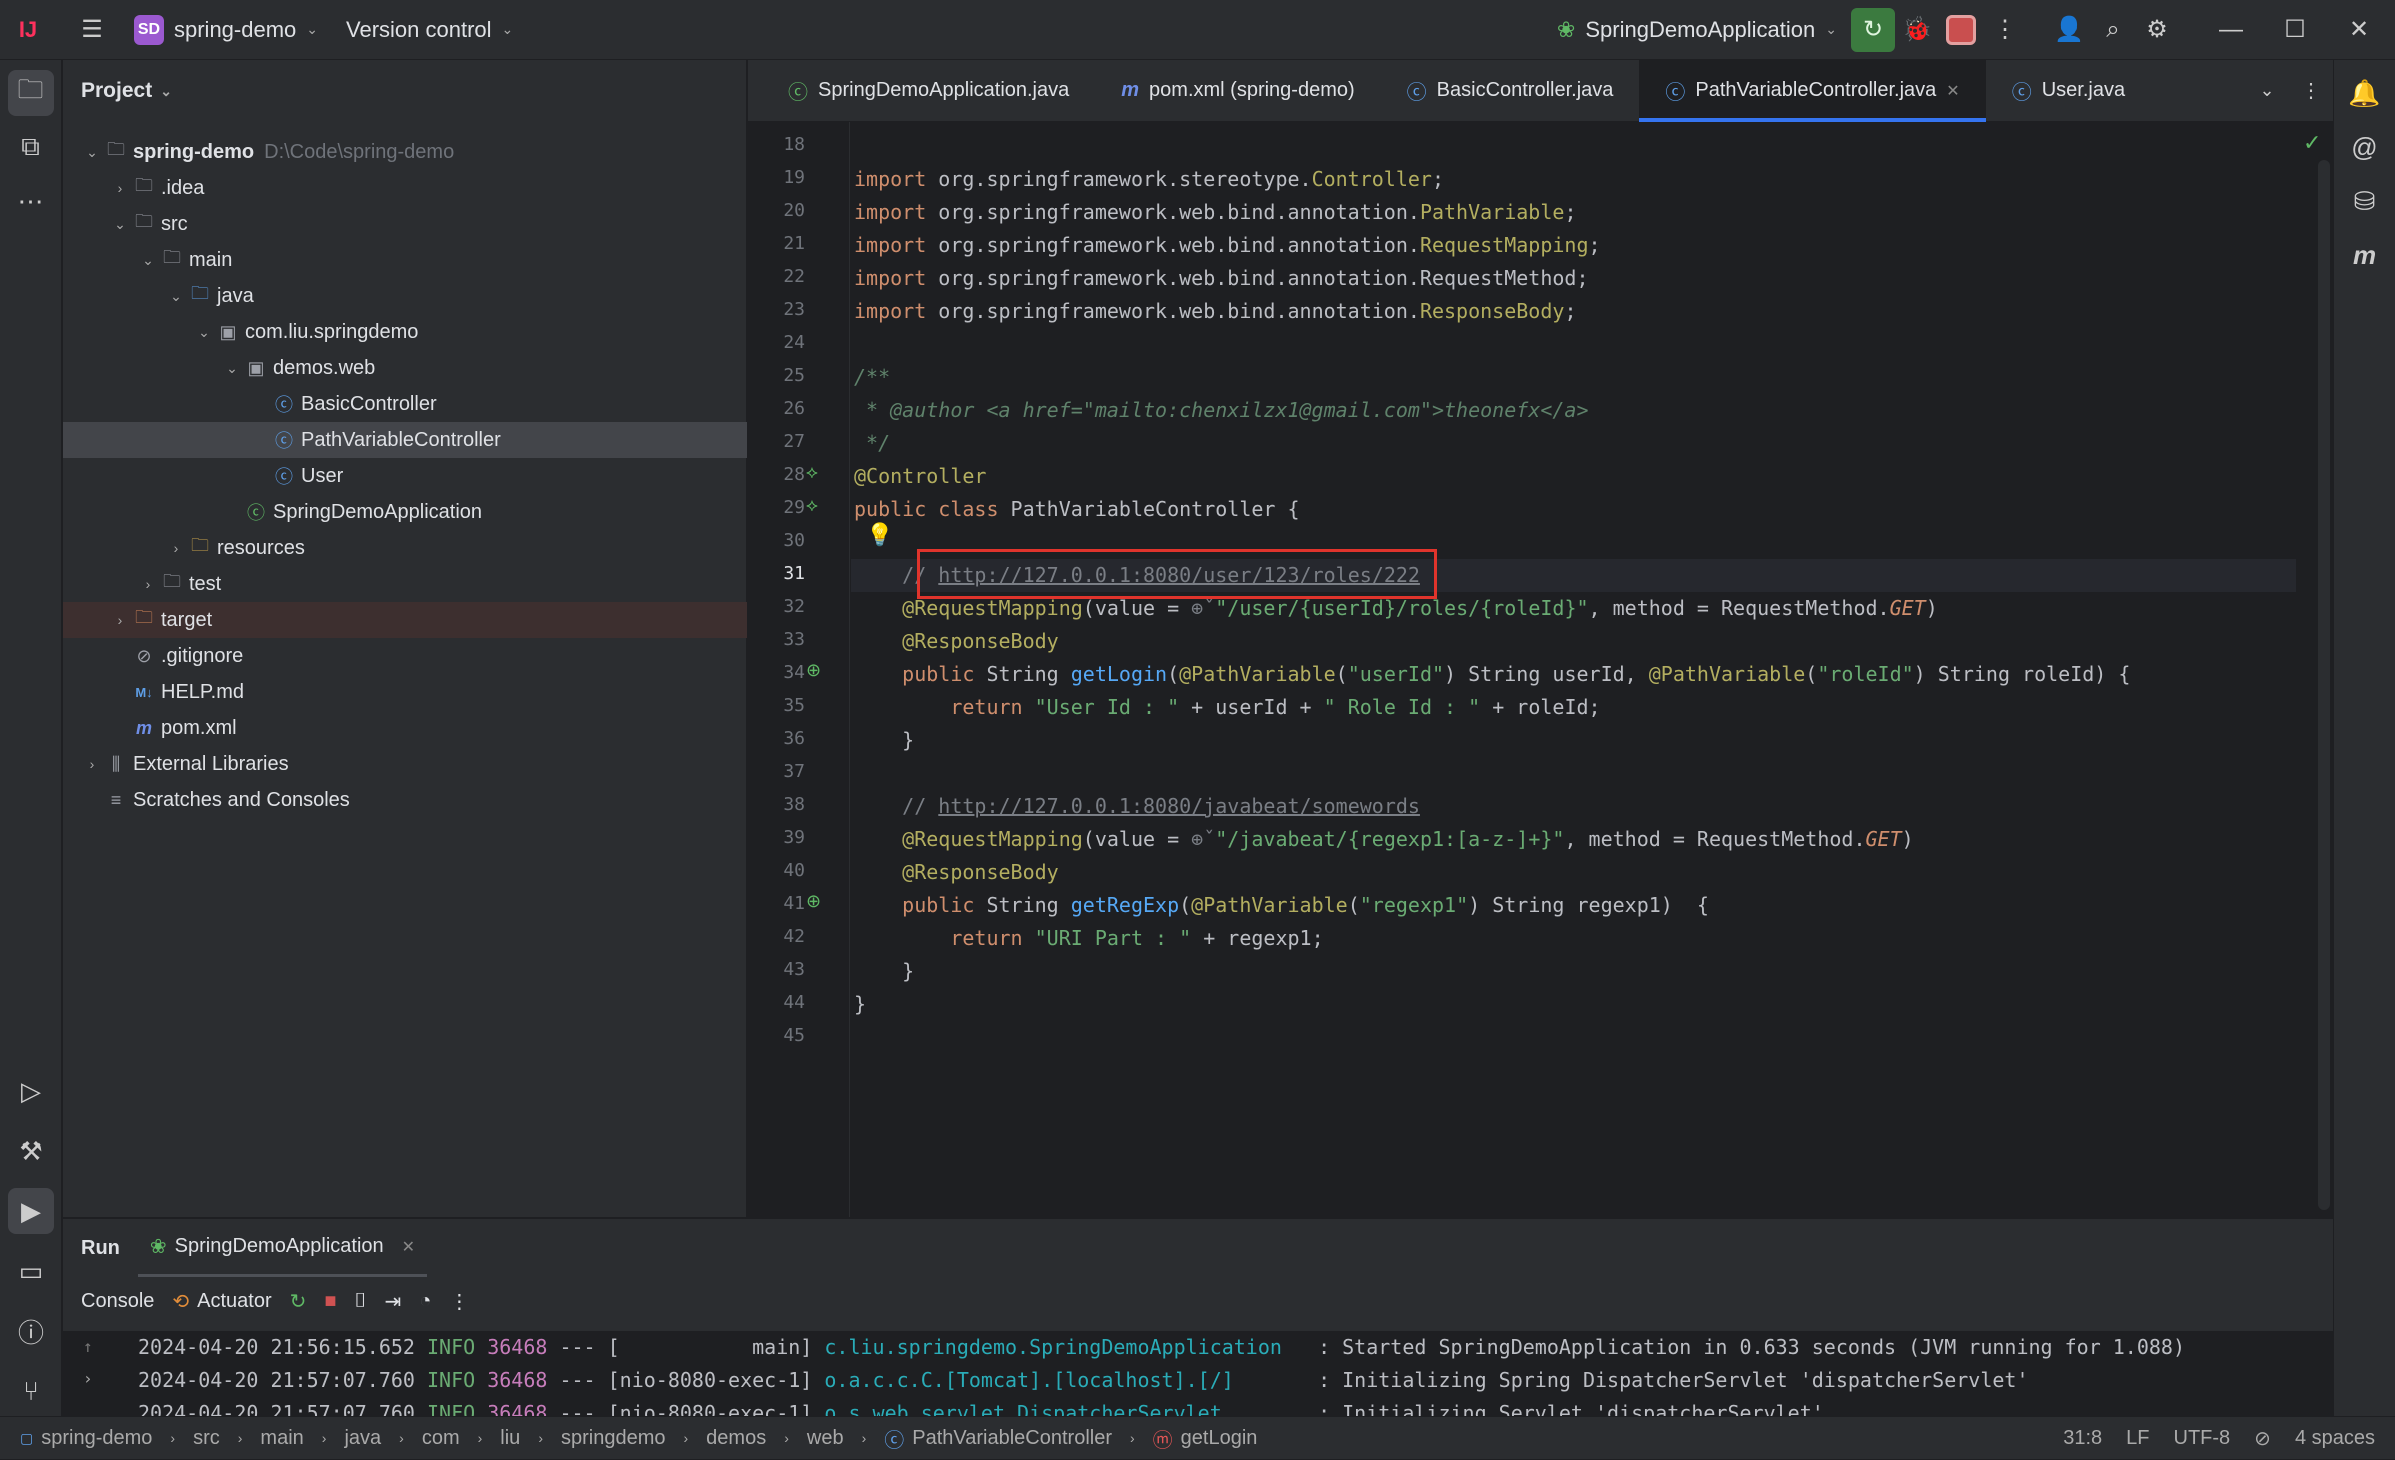 The image size is (2395, 1460). What do you see at coordinates (1219, 1438) in the screenshot?
I see `breadcrumb-item: getLogin` at bounding box center [1219, 1438].